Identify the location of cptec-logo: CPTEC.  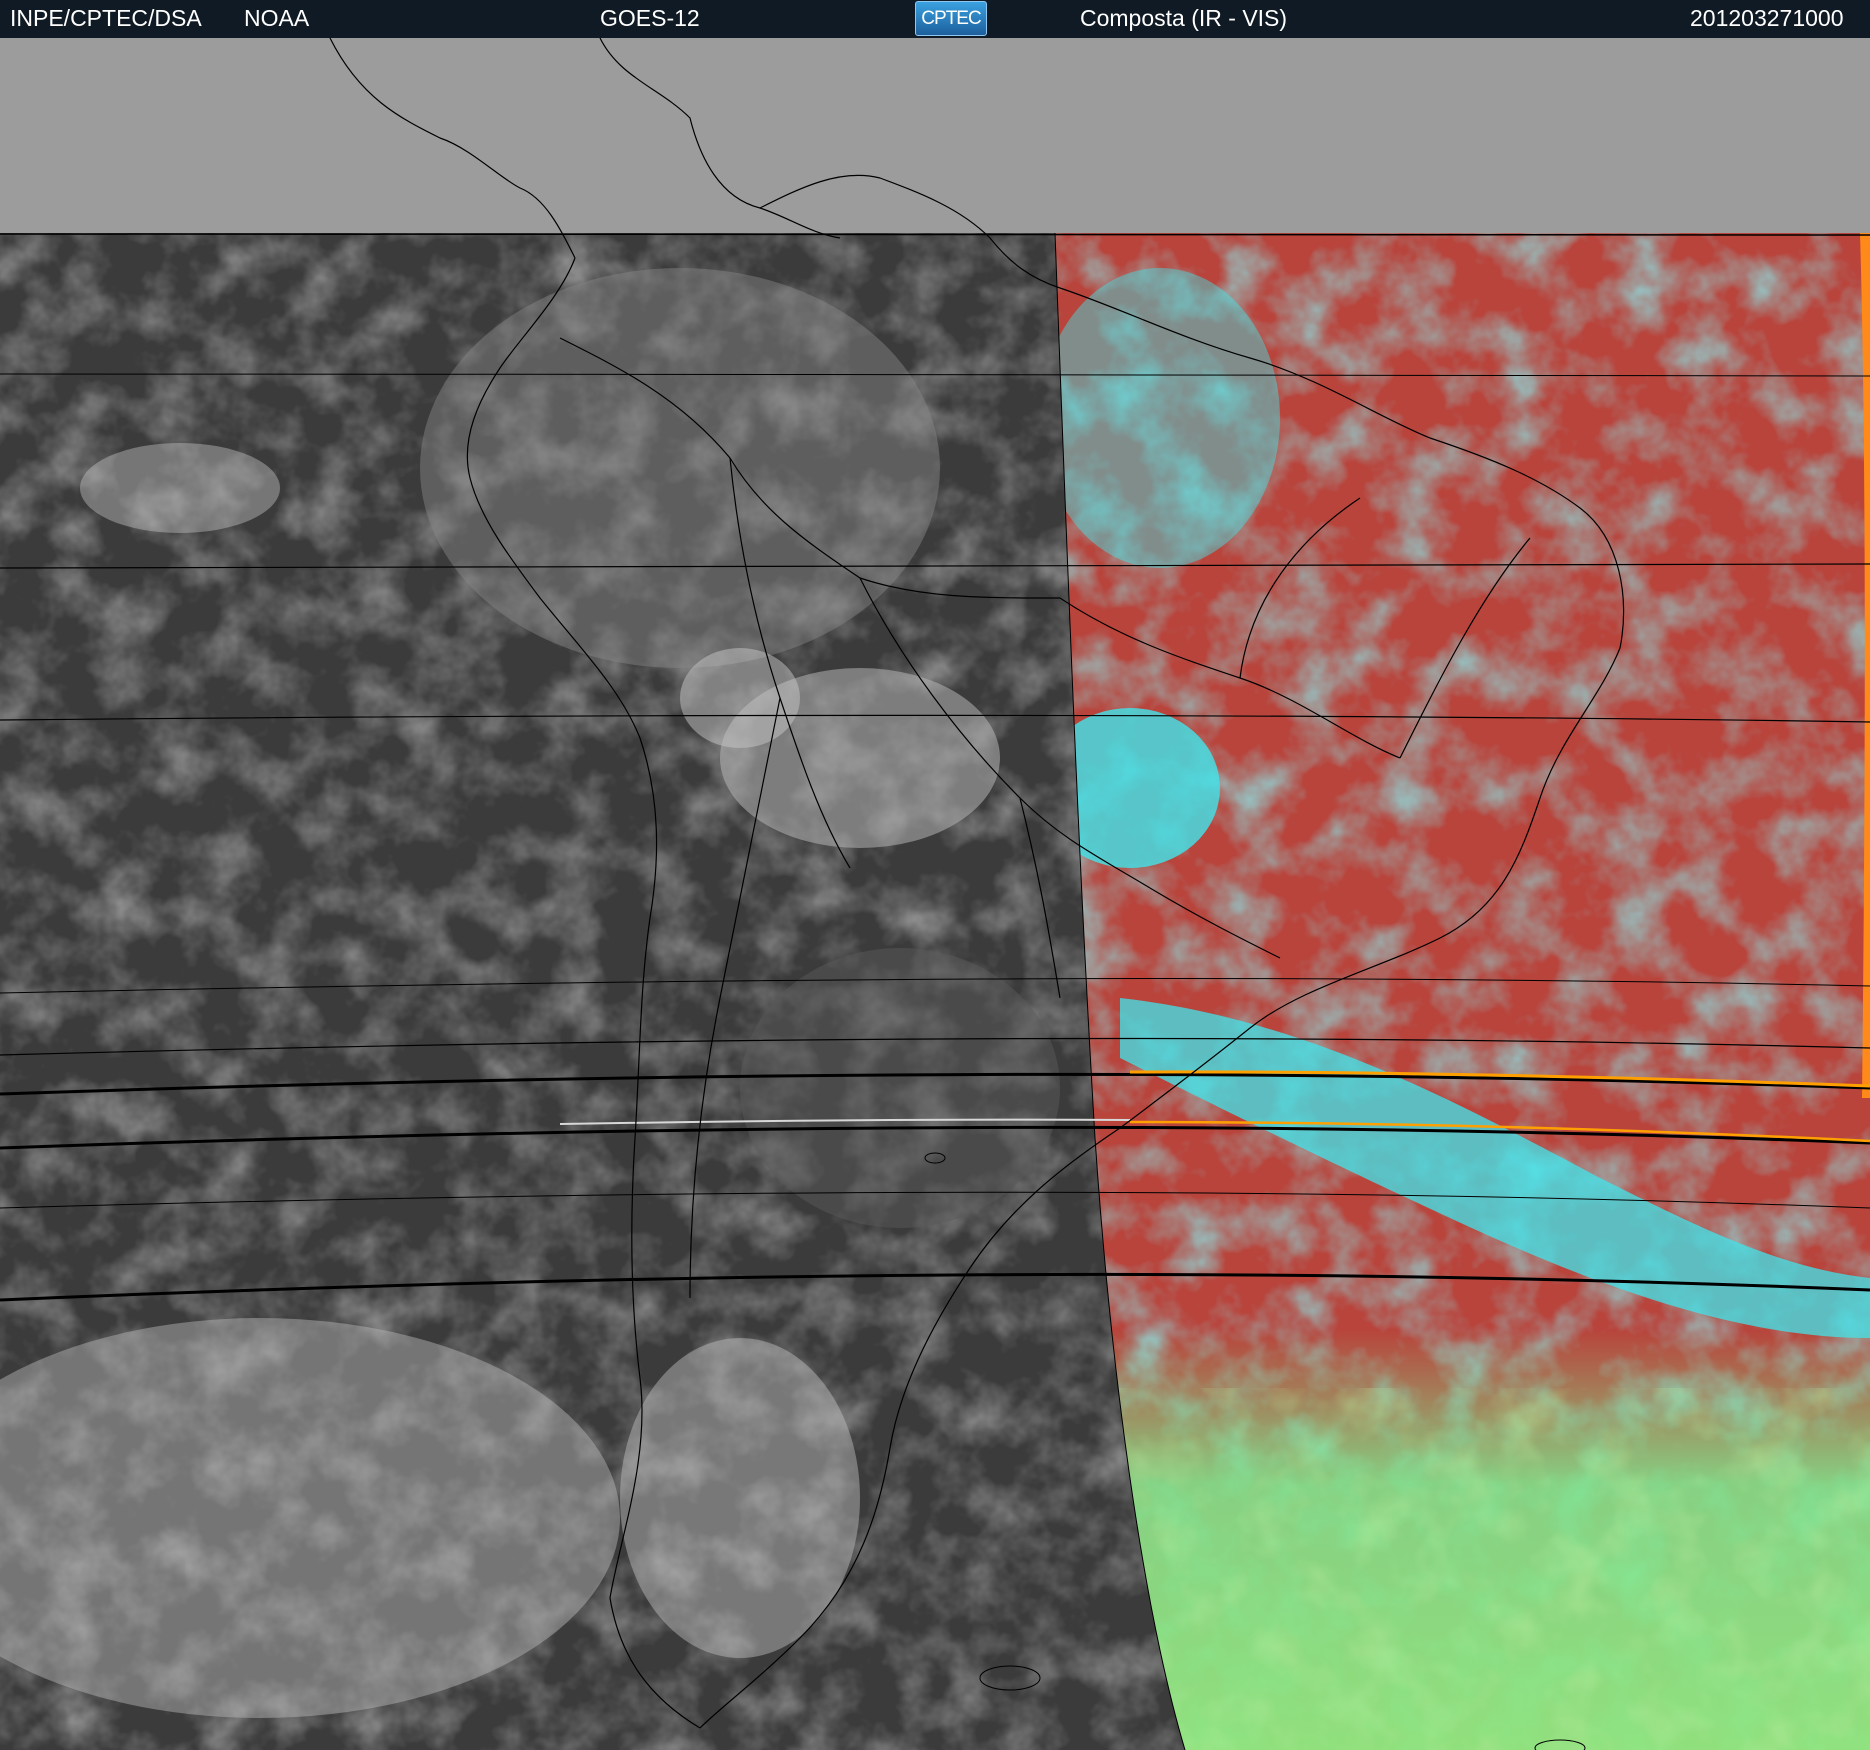
(951, 18).